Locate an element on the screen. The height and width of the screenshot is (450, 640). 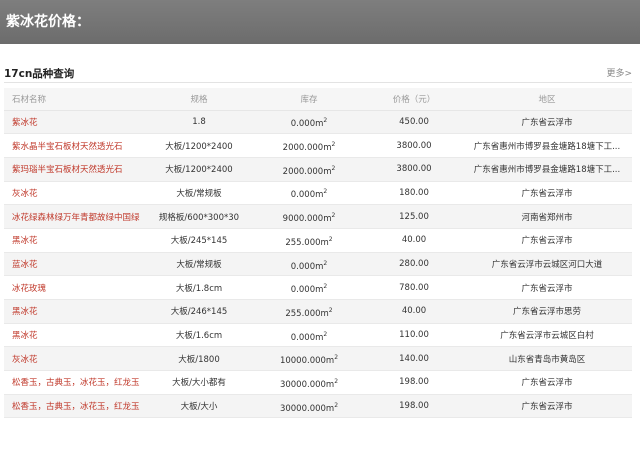
table-row: 紫冰花 1.8 0.000m2 450.00 广东省云浮市 is located at coordinates (318, 122).